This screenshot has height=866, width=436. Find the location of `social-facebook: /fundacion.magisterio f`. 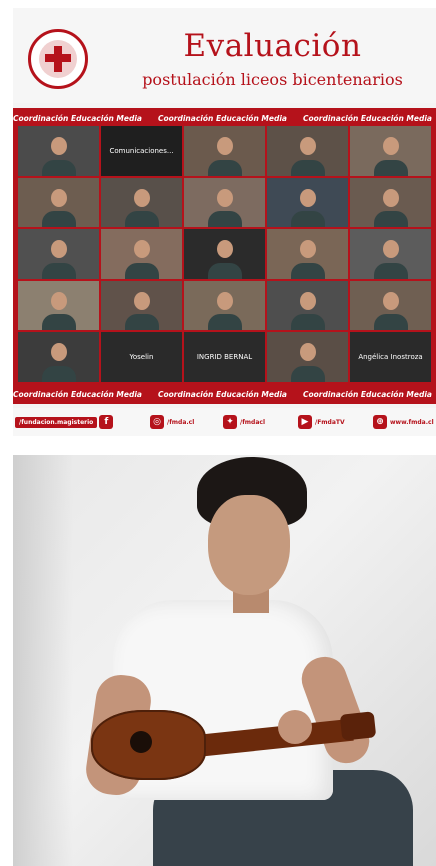

social-facebook: /fundacion.magisterio f is located at coordinates (65, 422).